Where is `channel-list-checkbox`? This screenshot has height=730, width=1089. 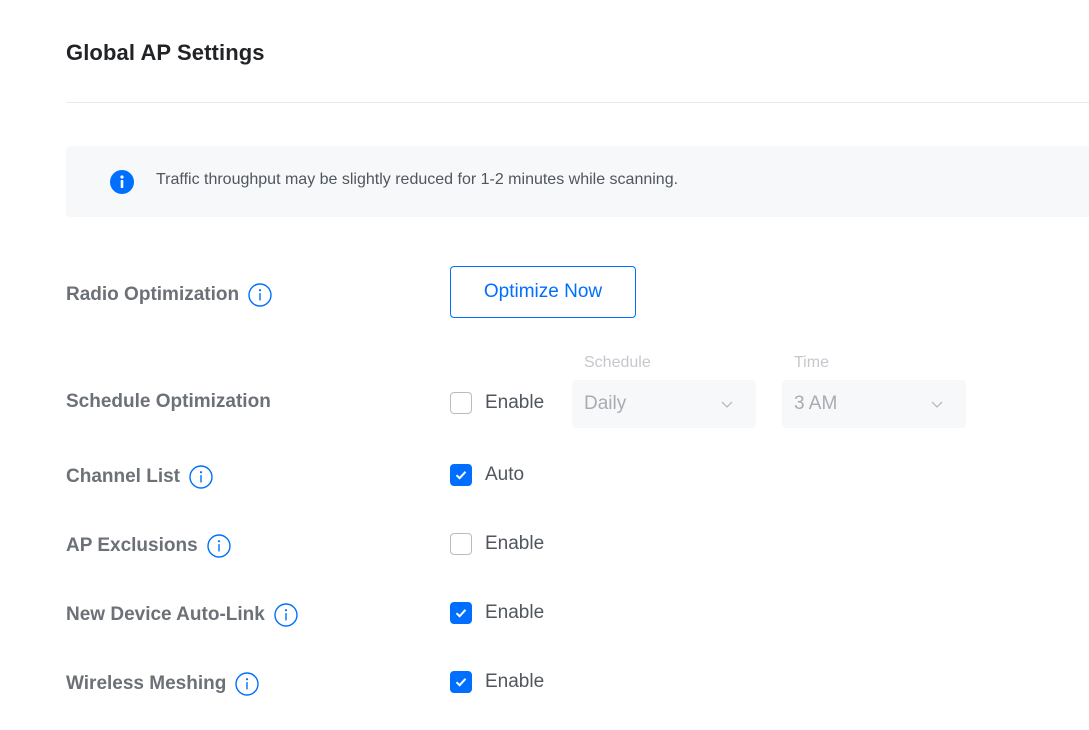 channel-list-checkbox is located at coordinates (461, 475).